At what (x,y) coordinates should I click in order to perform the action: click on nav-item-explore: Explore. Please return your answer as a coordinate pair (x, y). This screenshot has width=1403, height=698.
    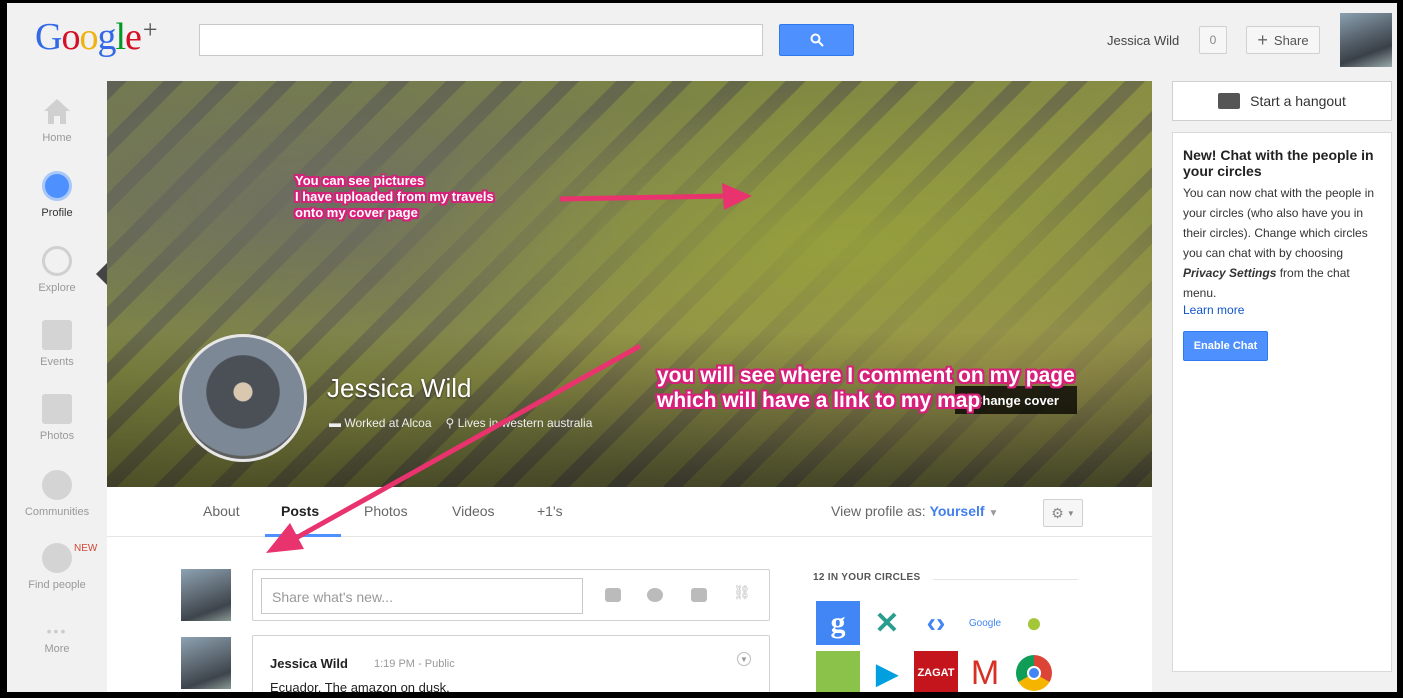
    Looking at the image, I should click on (57, 270).